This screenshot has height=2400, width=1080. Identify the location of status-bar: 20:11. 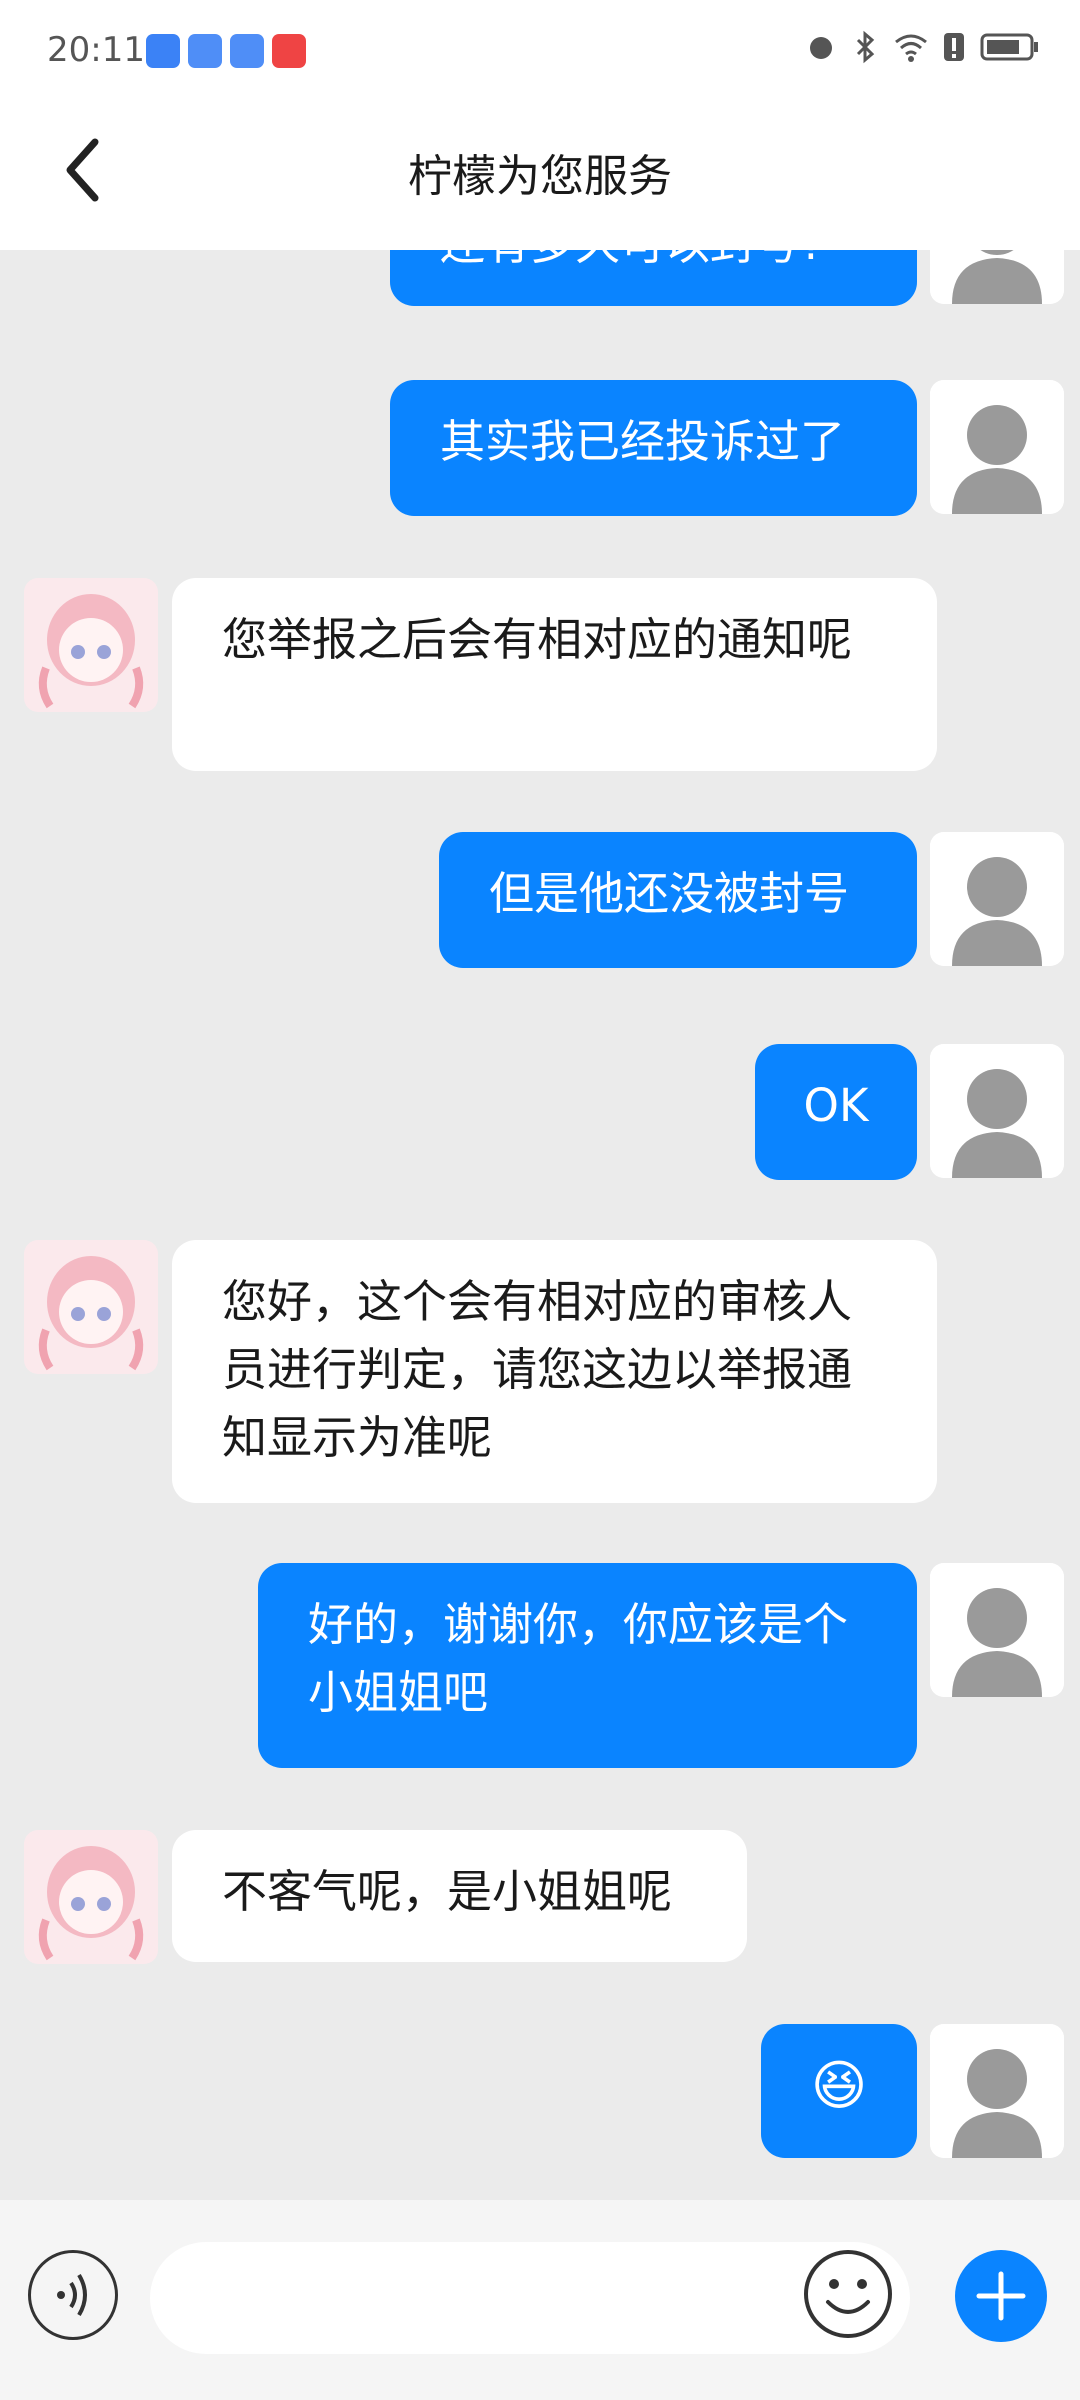
(540, 50).